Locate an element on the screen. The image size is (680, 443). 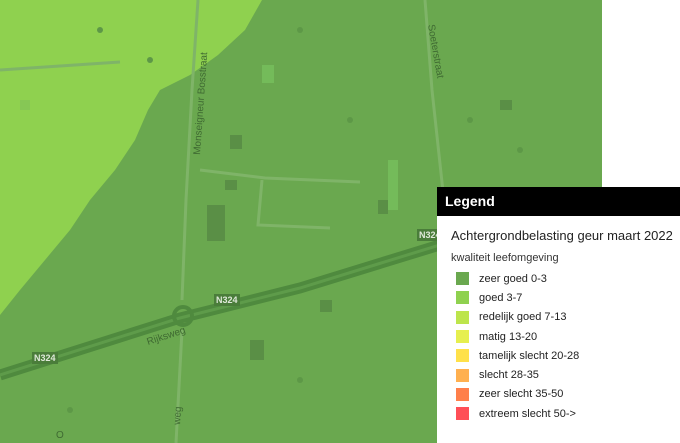
shield-n324-2: N324 is located at coordinates (227, 300).